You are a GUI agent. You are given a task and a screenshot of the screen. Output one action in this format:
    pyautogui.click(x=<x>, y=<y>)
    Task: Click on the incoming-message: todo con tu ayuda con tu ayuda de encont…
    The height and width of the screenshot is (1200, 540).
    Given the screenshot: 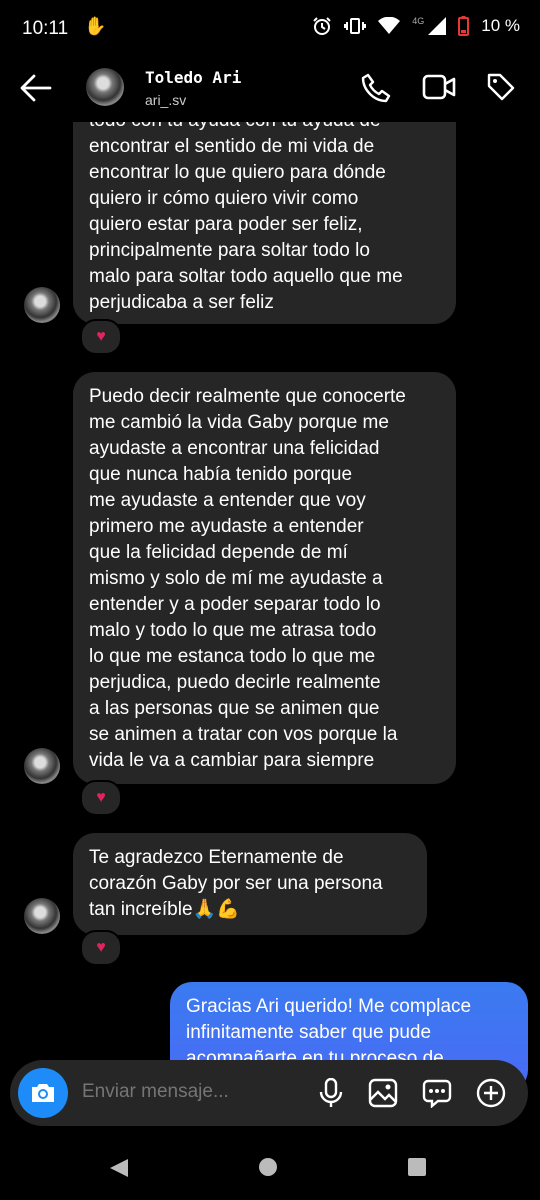 What is the action you would take?
    pyautogui.click(x=264, y=212)
    